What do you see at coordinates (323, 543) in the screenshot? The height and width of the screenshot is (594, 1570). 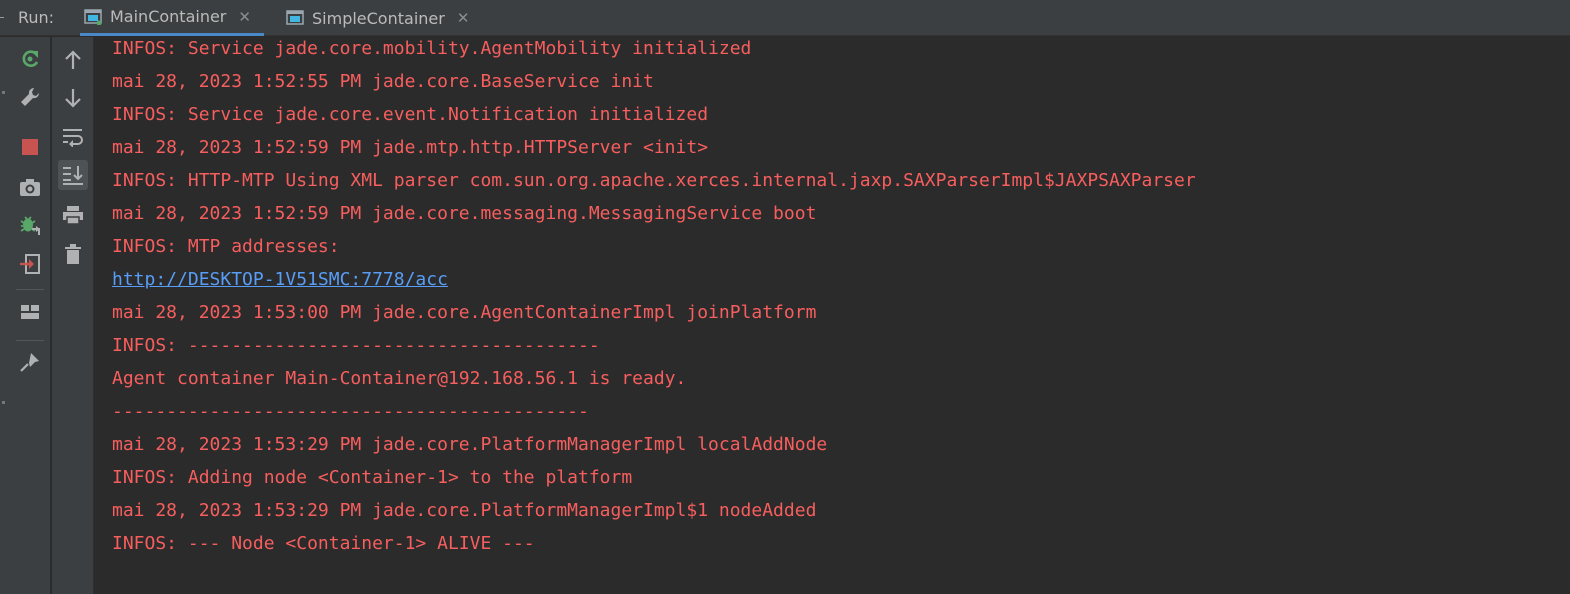 I see `console-line: INFOS: --- Node <Container-1> ALIVE ---` at bounding box center [323, 543].